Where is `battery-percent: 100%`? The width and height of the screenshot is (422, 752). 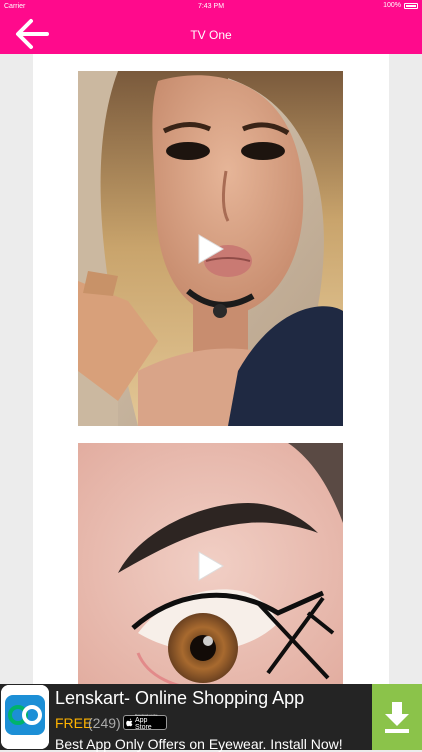 battery-percent: 100% is located at coordinates (392, 5).